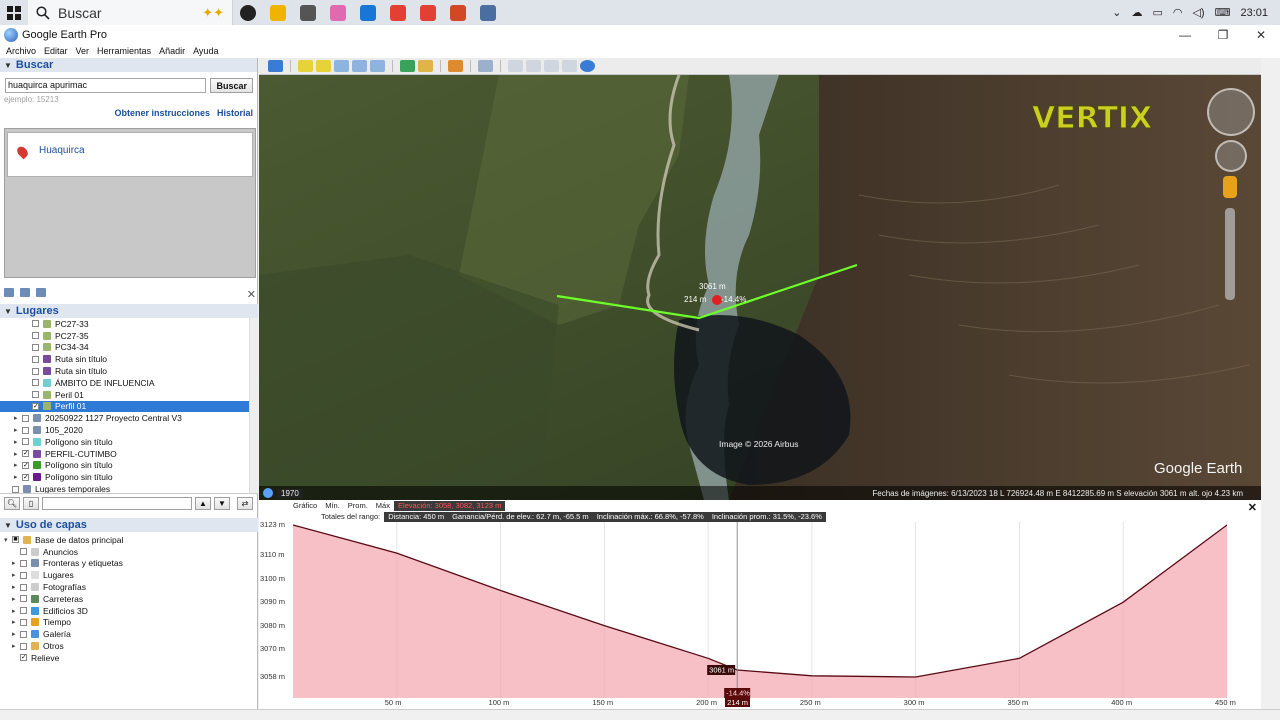 The width and height of the screenshot is (1280, 720). Describe the element at coordinates (129, 634) in the screenshot. I see `layer-item: ▸ Galería` at that location.